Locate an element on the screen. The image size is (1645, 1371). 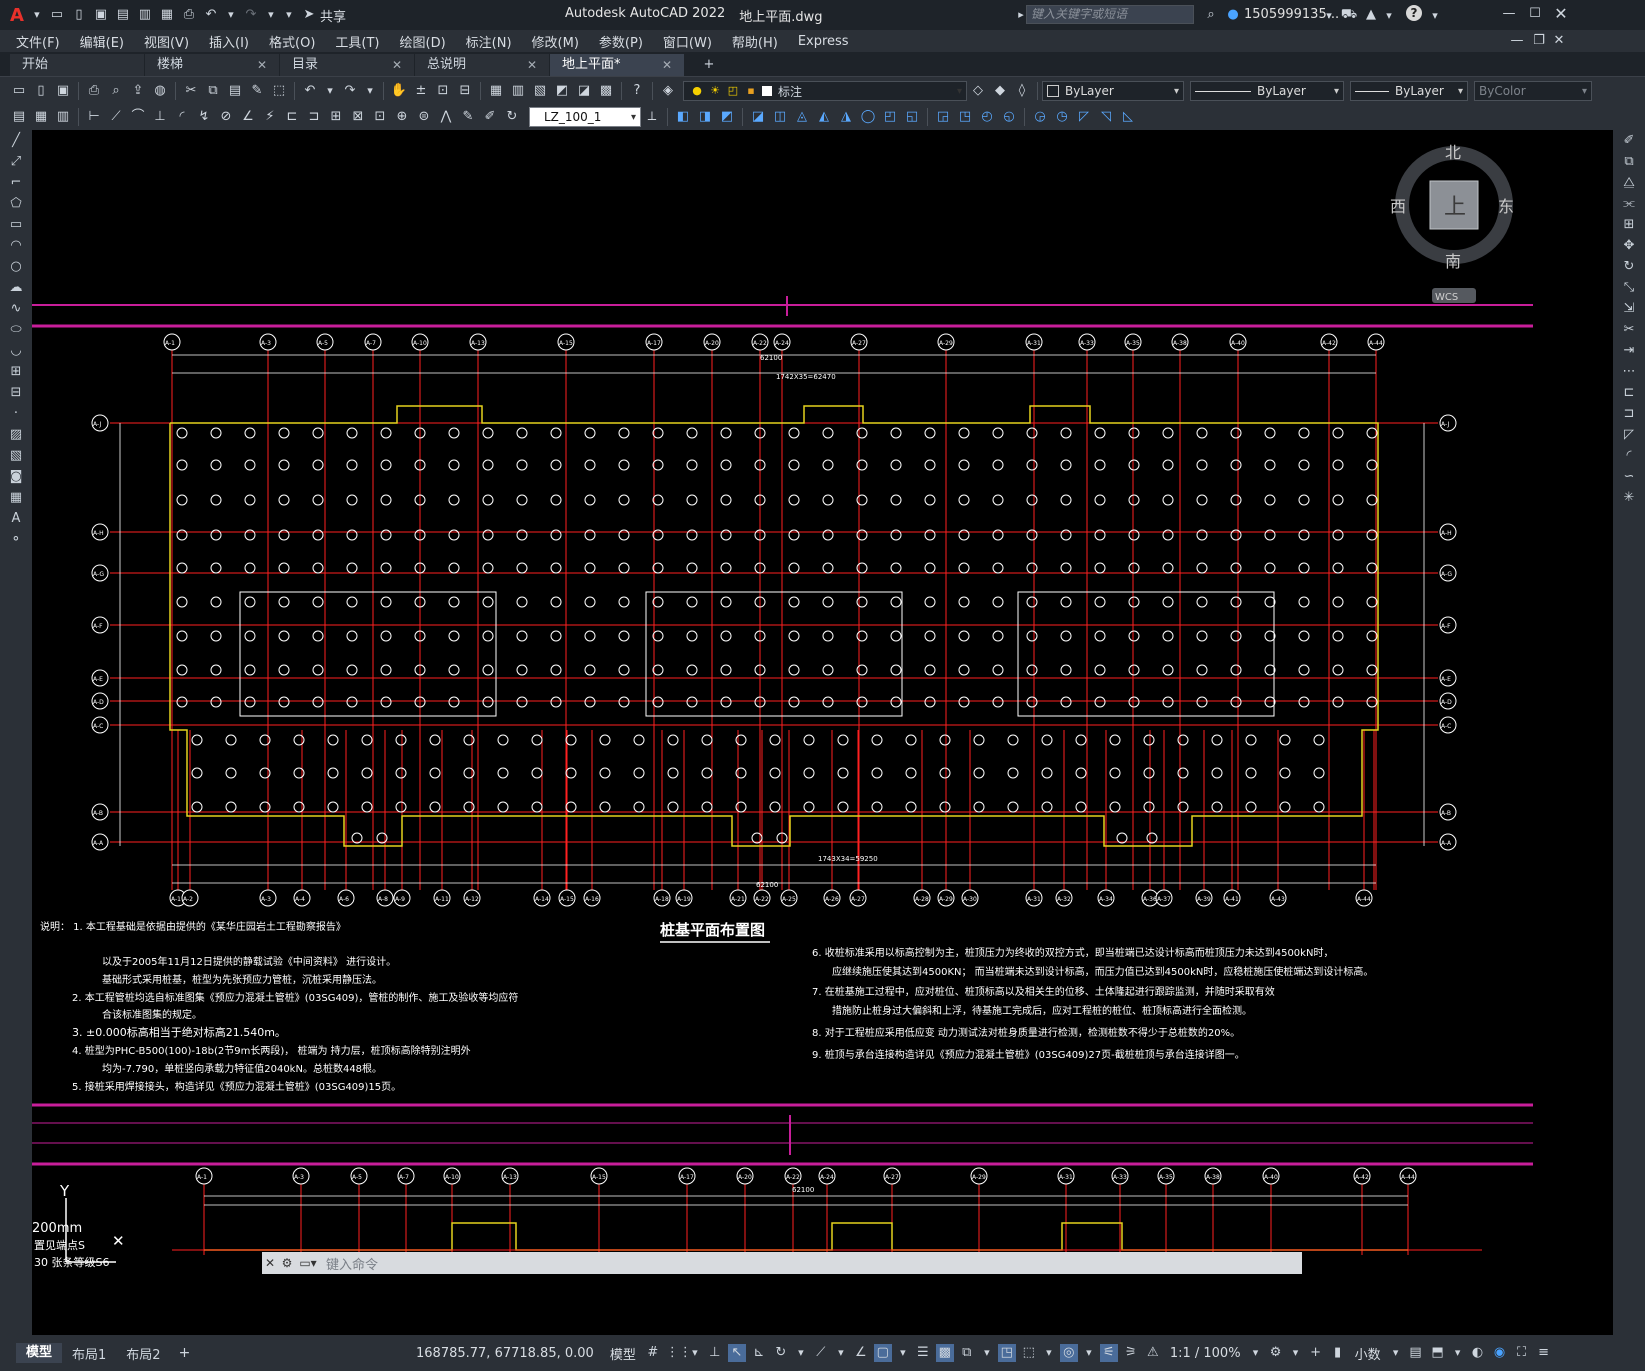
copy-icon: ⧉ is located at coordinates (213, 91).